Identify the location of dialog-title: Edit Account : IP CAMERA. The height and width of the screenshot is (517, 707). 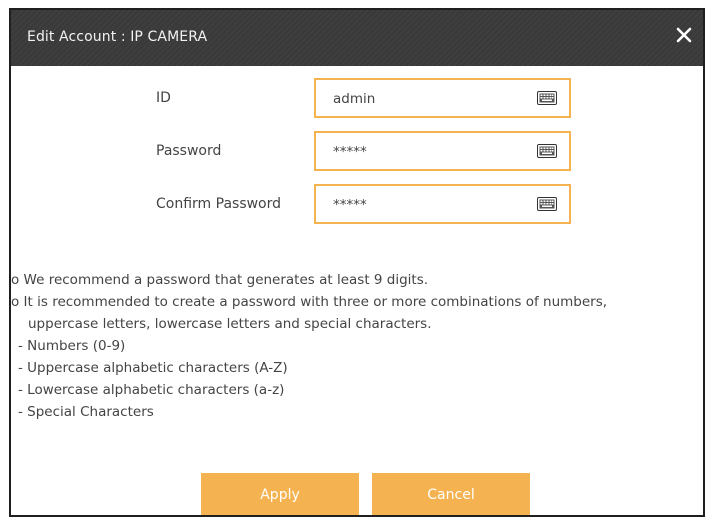
(117, 37).